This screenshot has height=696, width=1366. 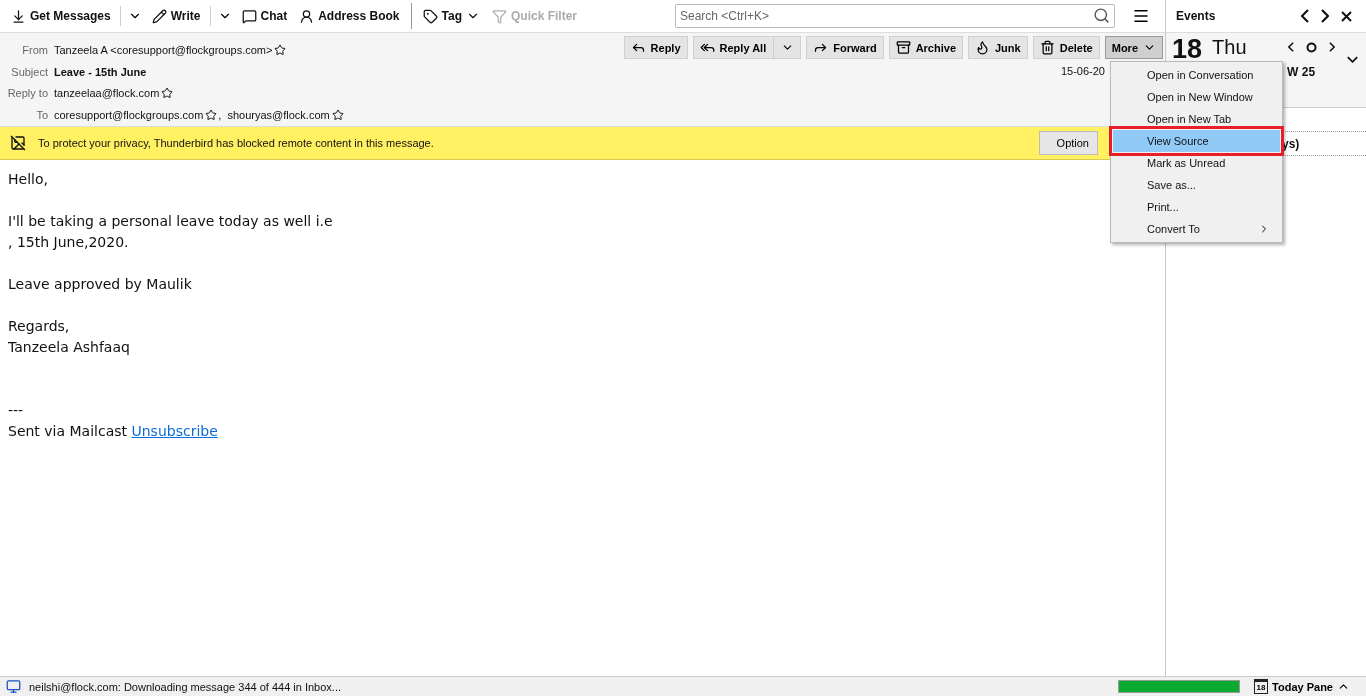 I want to click on menu-item: Mark as Unread, so click(x=1196, y=163).